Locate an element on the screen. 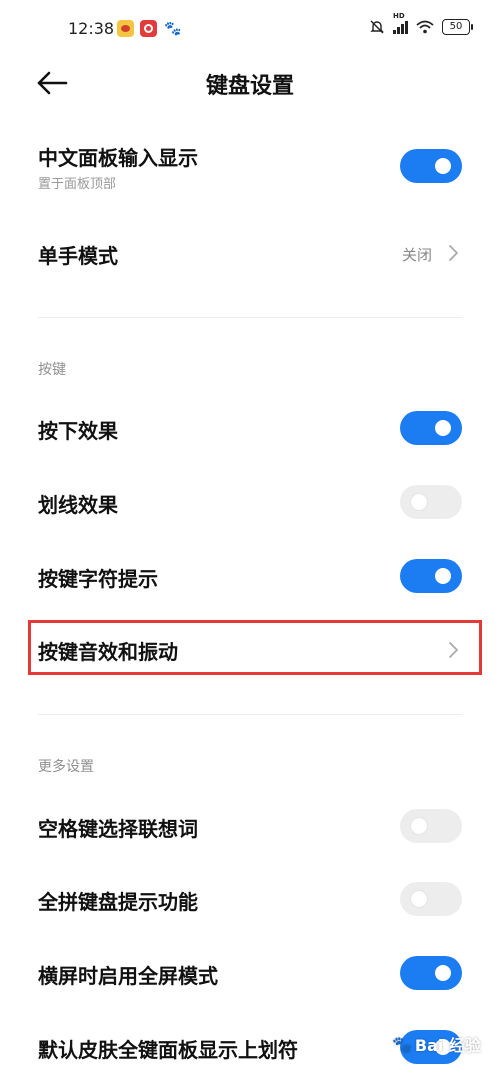 This screenshot has height=1084, width=500. highlight-annotation-box is located at coordinates (255, 647).